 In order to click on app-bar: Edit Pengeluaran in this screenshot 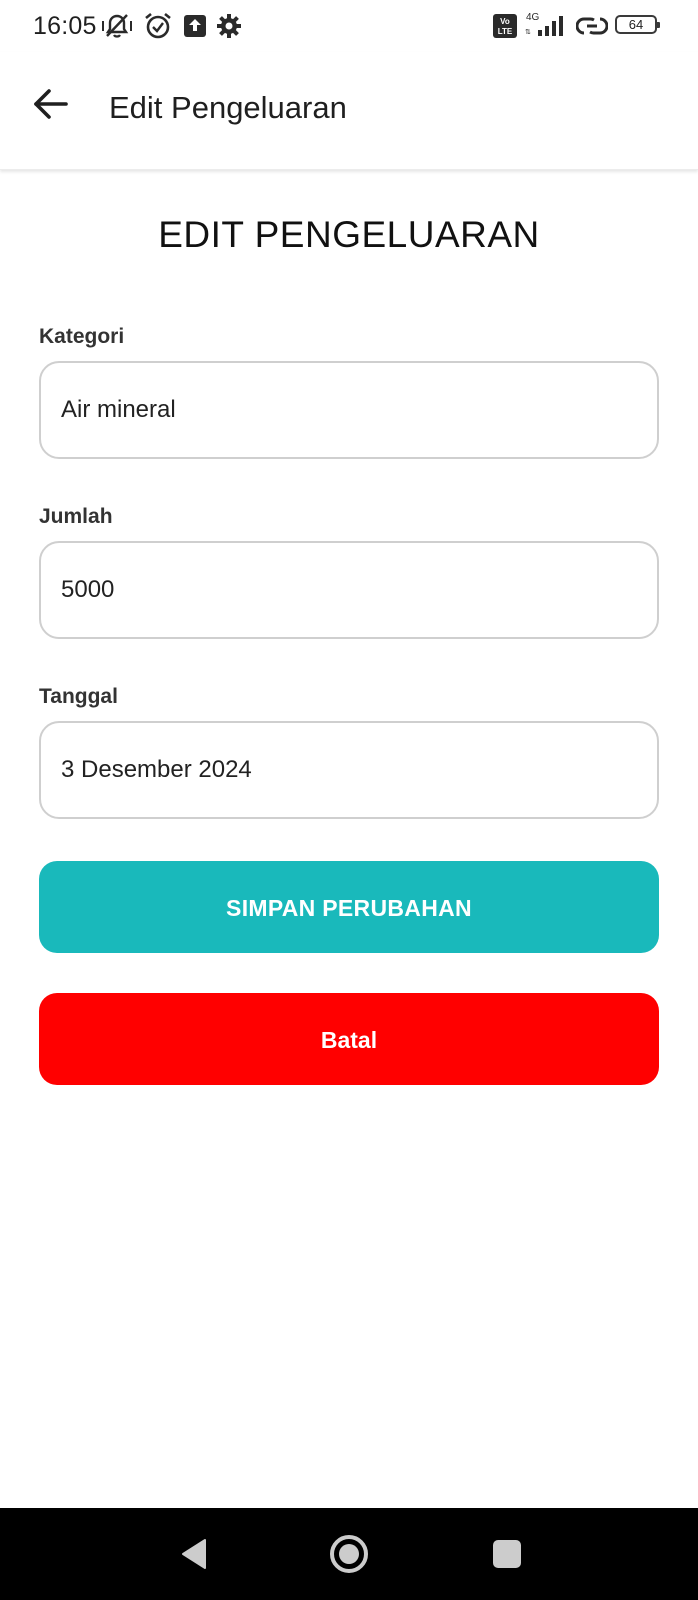, I will do `click(349, 111)`.